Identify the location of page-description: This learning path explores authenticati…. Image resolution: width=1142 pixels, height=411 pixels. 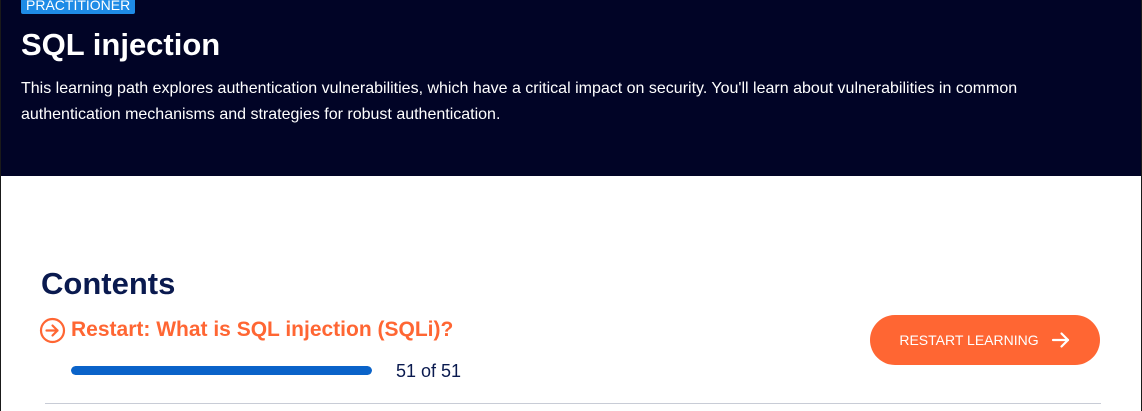
(519, 101).